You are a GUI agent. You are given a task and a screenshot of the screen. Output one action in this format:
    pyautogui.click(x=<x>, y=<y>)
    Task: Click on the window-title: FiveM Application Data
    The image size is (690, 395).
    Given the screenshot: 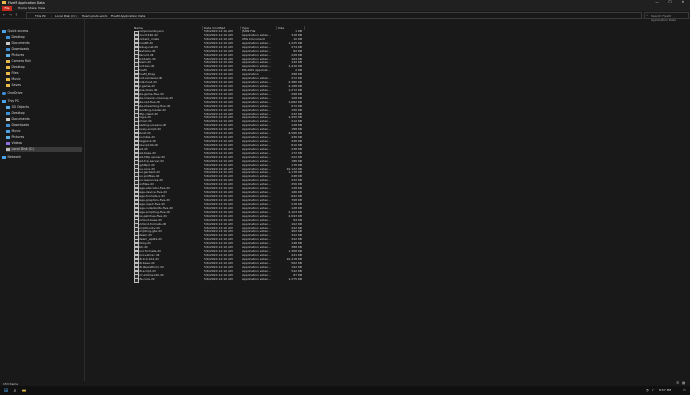 What is the action you would take?
    pyautogui.click(x=26, y=2)
    